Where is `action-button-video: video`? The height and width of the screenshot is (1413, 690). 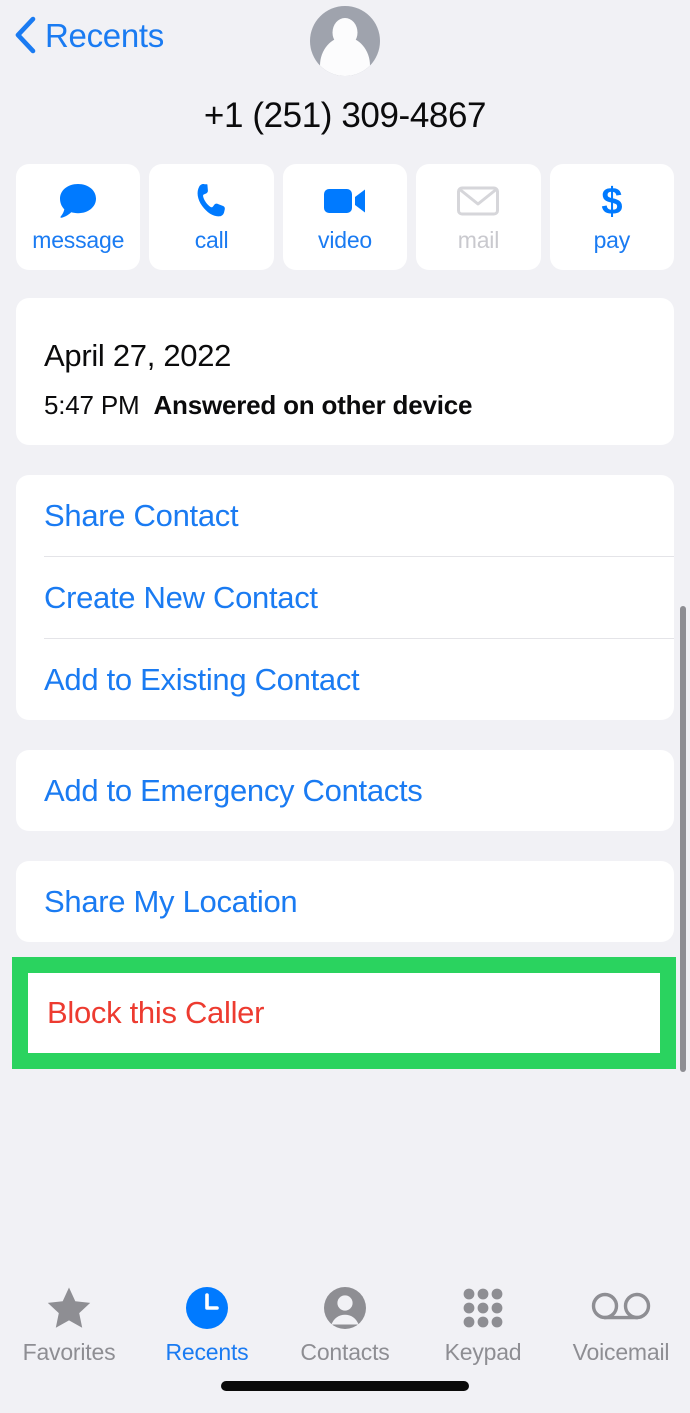
action-button-video: video is located at coordinates (345, 217).